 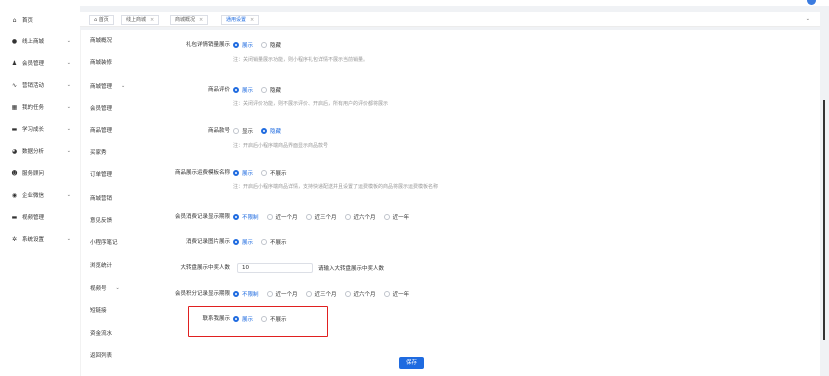 What do you see at coordinates (105, 108) in the screenshot?
I see `subnav-item: 会员管理` at bounding box center [105, 108].